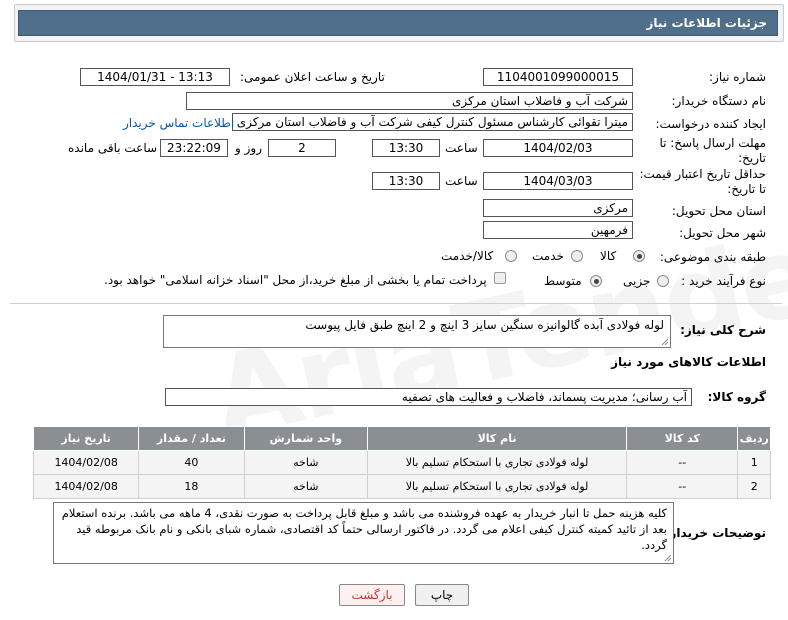 The height and width of the screenshot is (620, 788). What do you see at coordinates (754, 438) in the screenshot?
I see `col-header-row-number: ردیف` at bounding box center [754, 438].